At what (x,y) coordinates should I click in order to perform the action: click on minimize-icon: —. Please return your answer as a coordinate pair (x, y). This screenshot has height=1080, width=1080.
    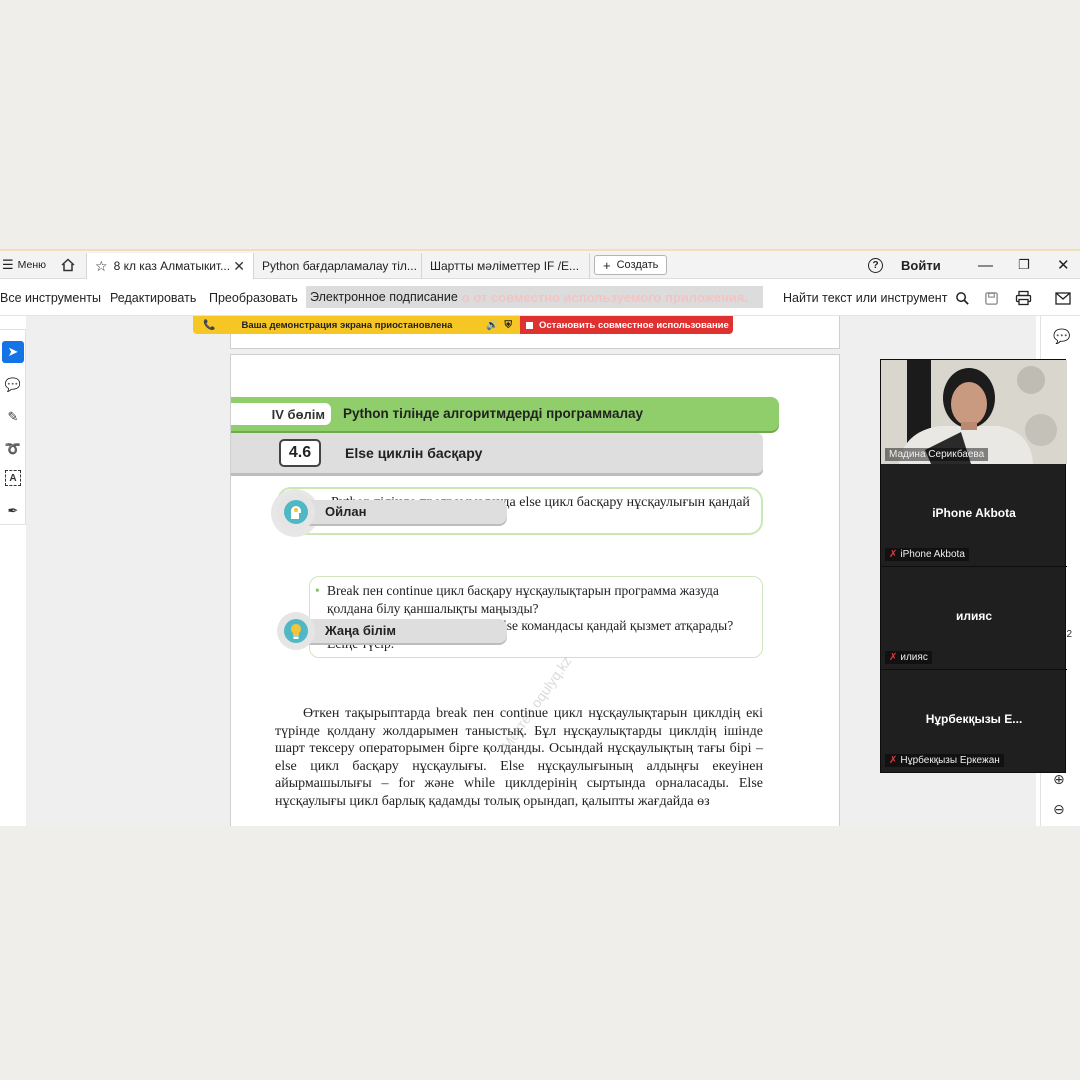
    Looking at the image, I should click on (985, 265).